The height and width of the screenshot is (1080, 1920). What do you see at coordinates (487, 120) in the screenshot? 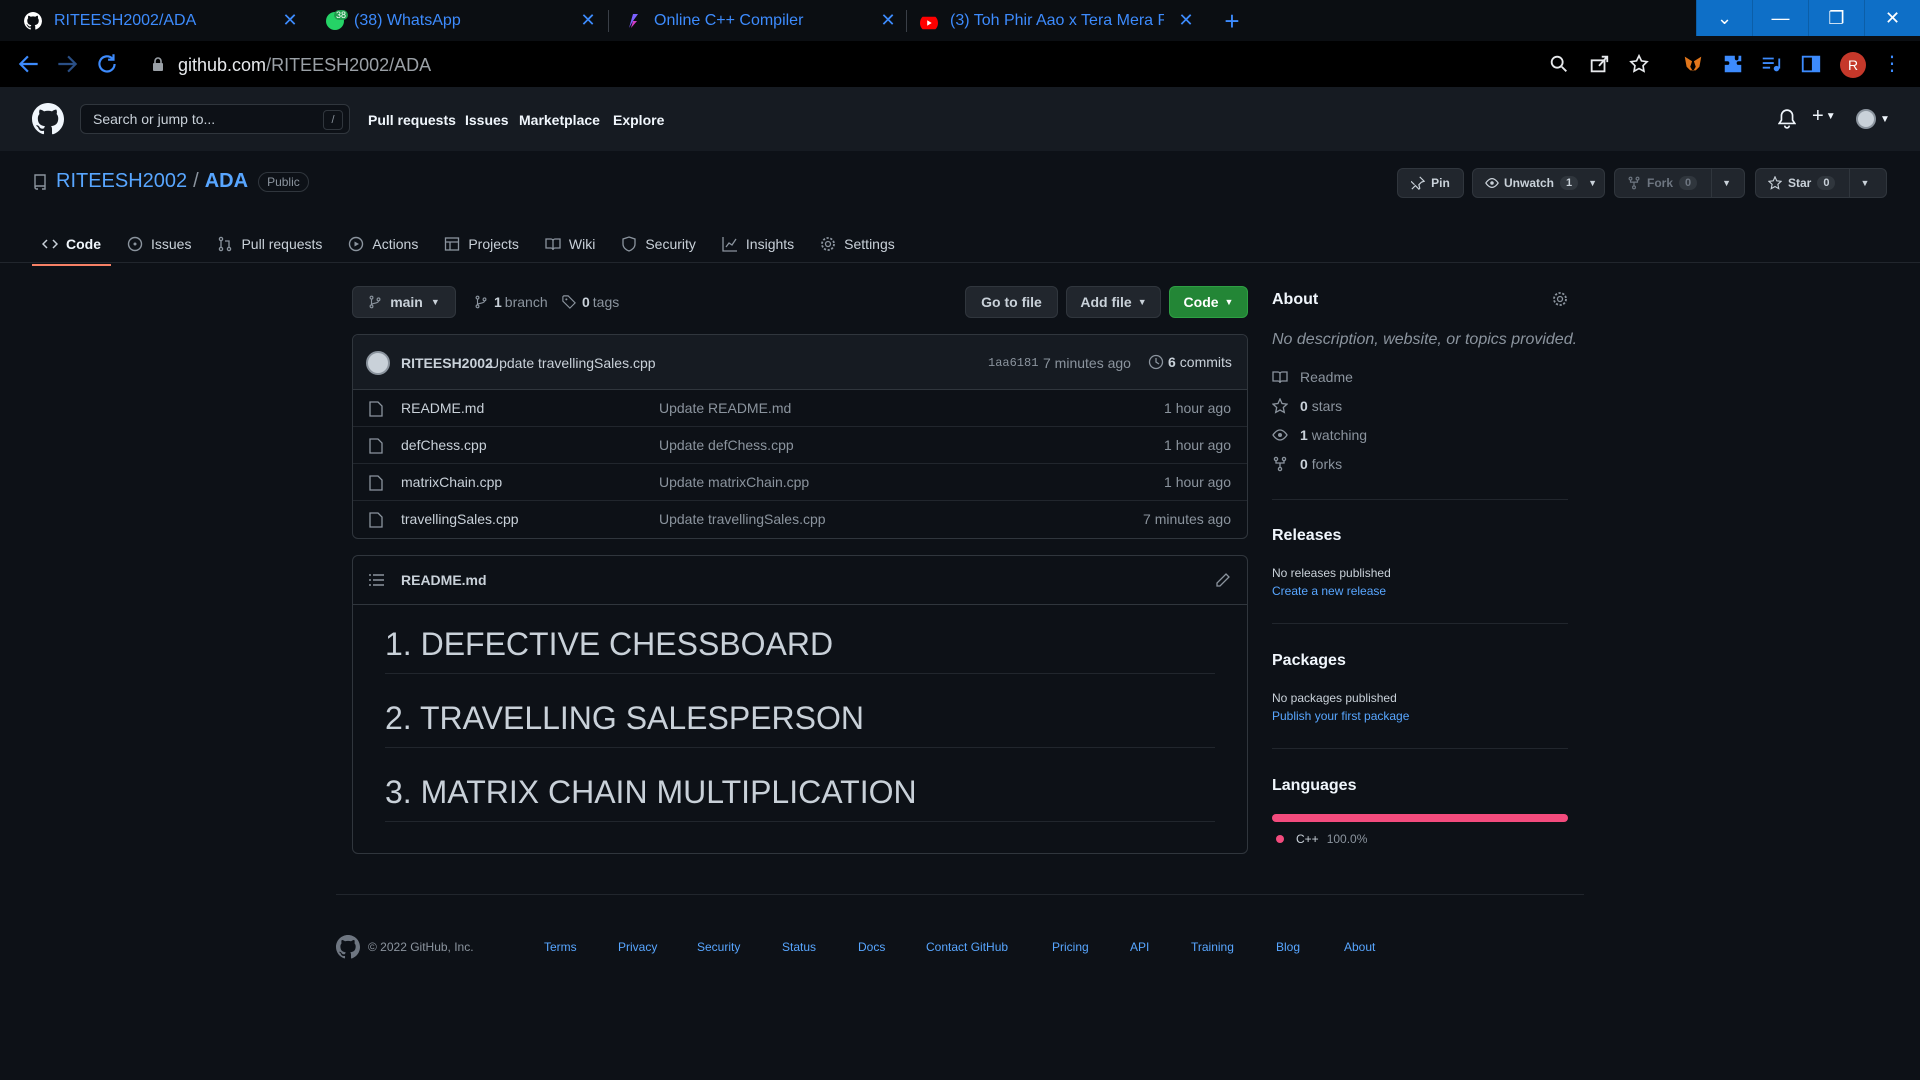
I see `nav-issues: Issues` at bounding box center [487, 120].